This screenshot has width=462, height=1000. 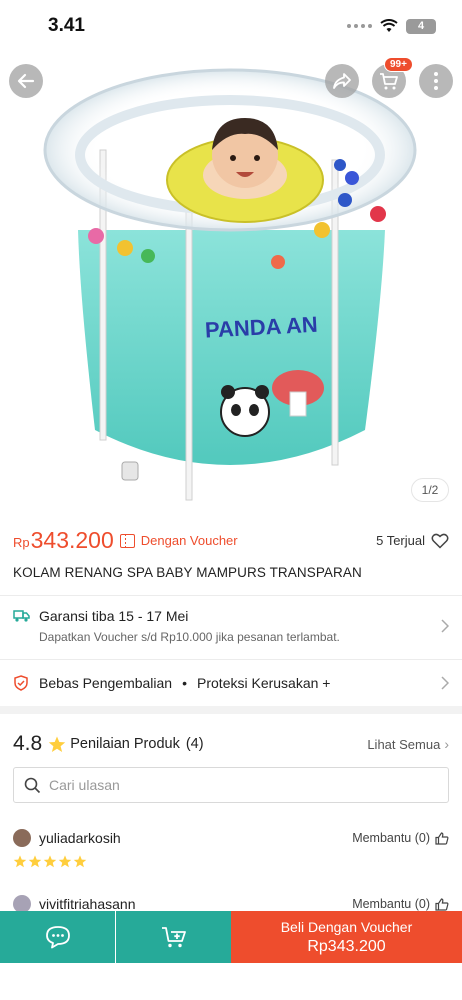 I want to click on buy-with-voucher-button: Beli Dengan Voucher Rp343.200, so click(x=346, y=937).